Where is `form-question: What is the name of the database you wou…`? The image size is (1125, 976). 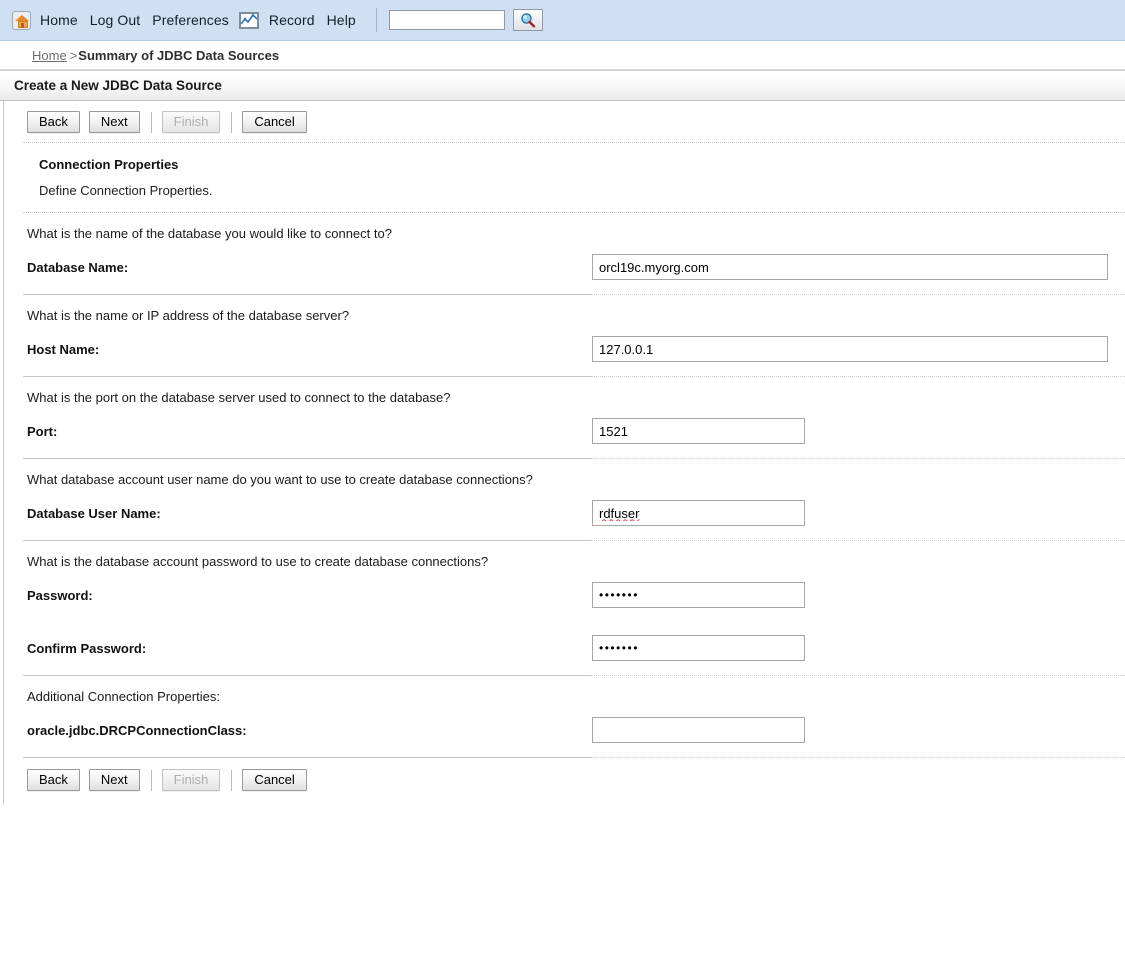 form-question: What is the name of the database you wou… is located at coordinates (209, 233).